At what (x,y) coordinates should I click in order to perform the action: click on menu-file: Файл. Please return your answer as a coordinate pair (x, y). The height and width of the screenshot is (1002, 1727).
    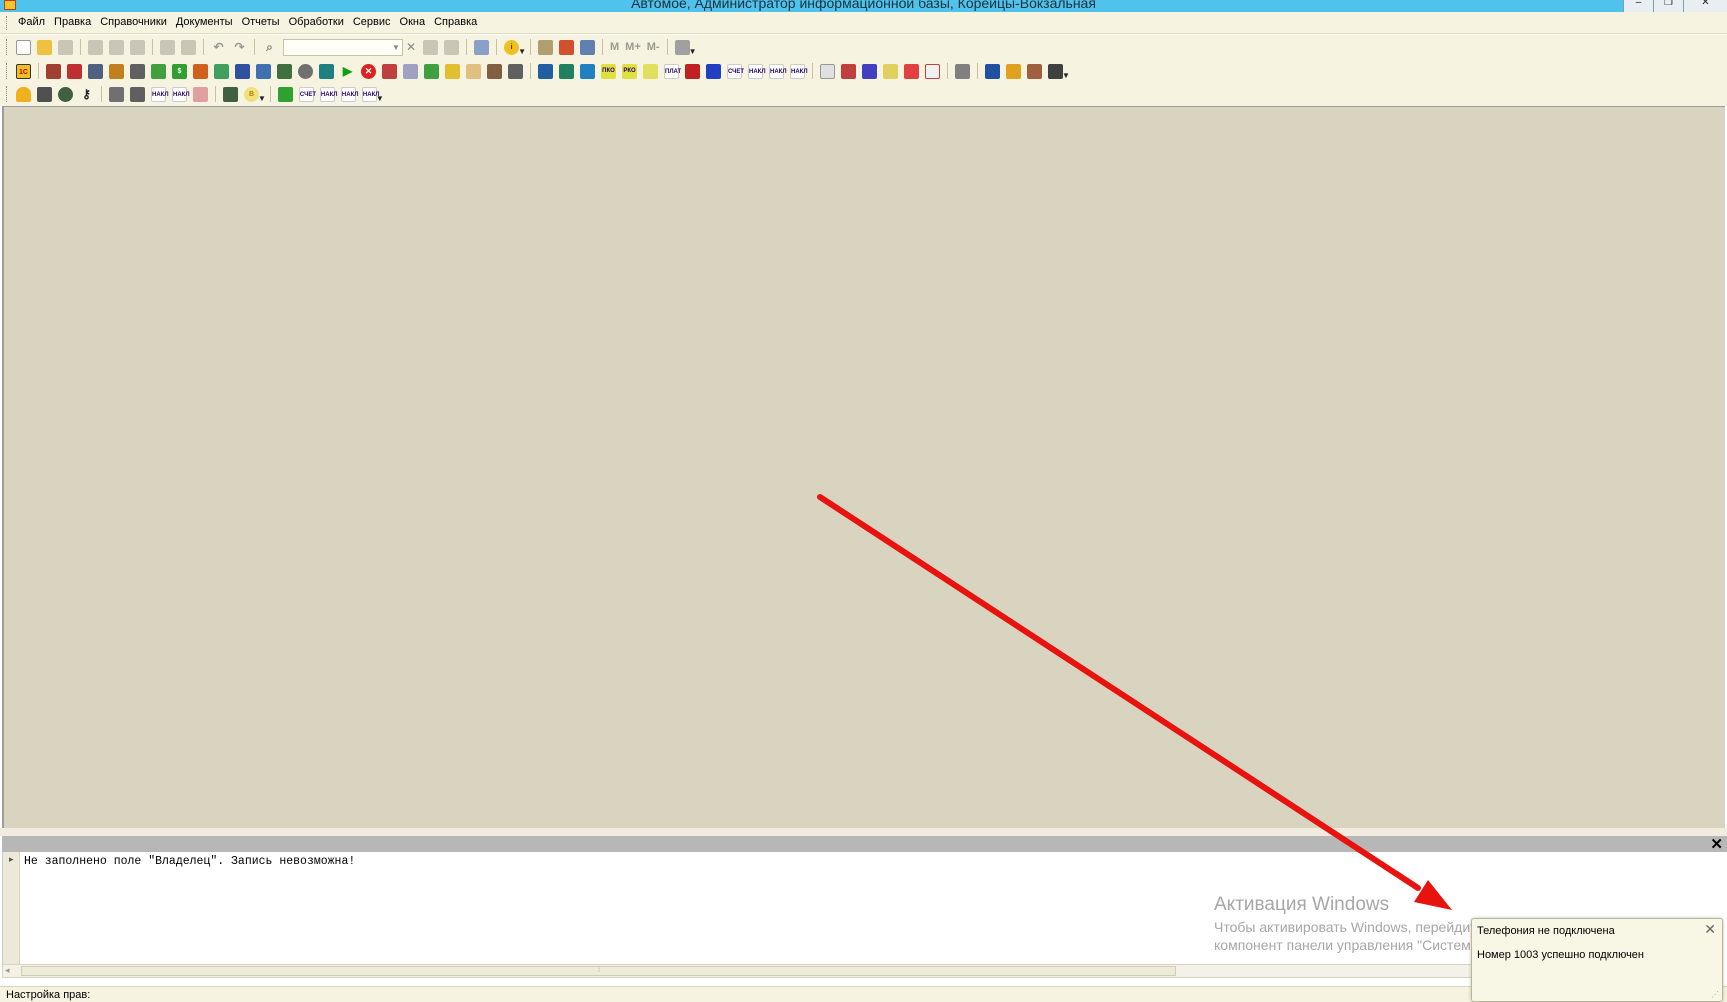
    Looking at the image, I should click on (31, 22).